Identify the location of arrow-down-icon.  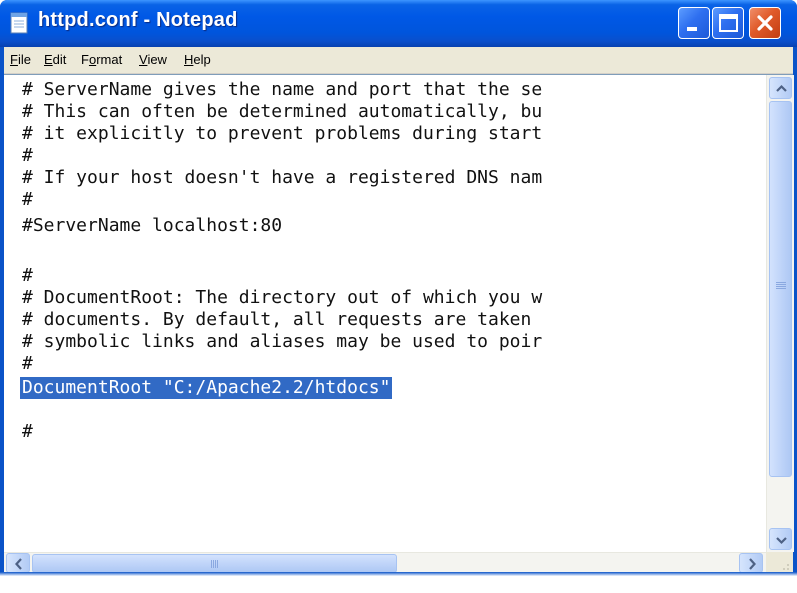
(781, 541).